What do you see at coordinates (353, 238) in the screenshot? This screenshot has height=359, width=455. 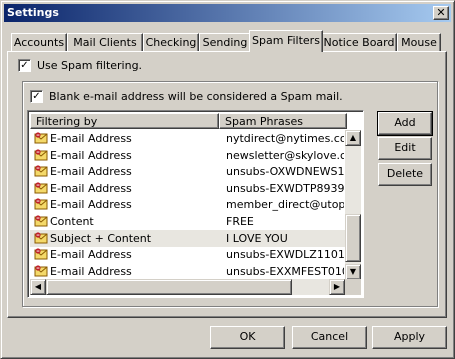 I see `vertical-scroll-thumb` at bounding box center [353, 238].